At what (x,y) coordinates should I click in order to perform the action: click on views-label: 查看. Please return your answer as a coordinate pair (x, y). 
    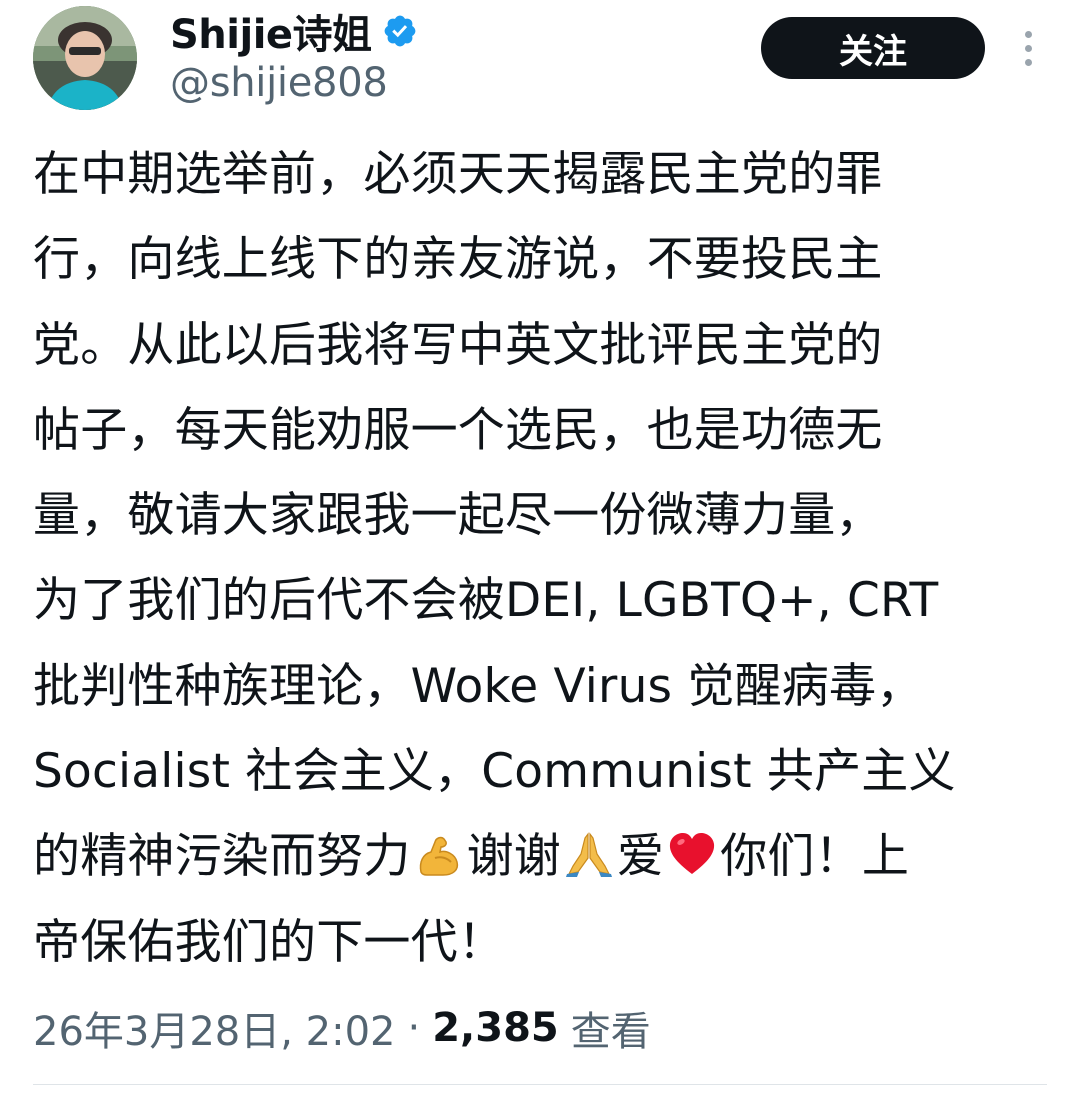
    Looking at the image, I should click on (610, 1032).